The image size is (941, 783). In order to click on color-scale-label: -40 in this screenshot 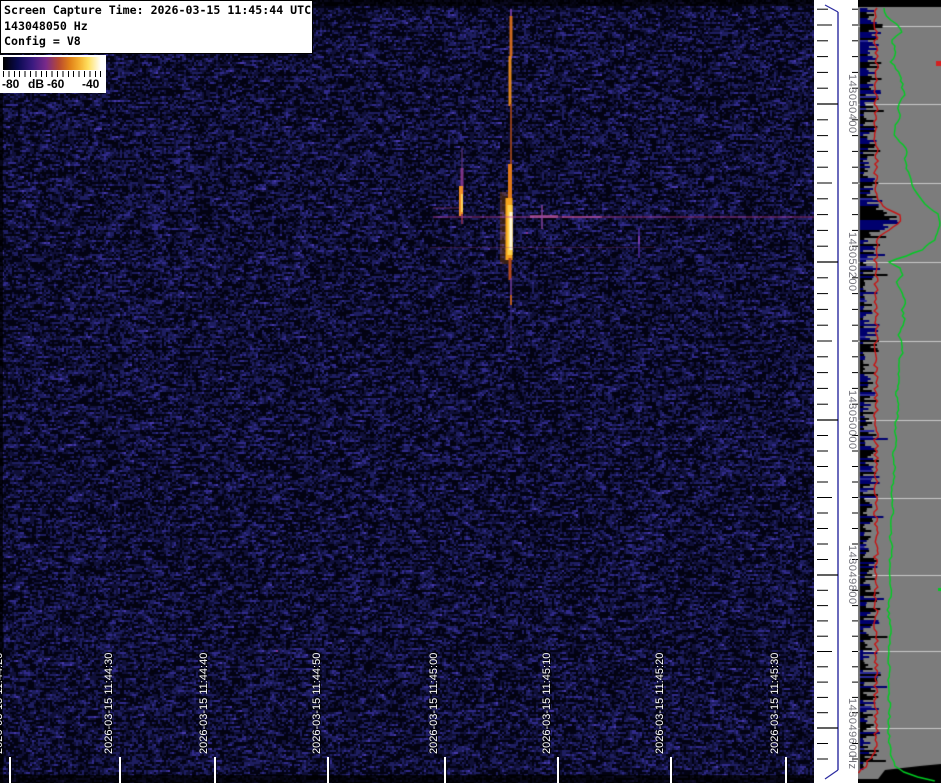, I will do `click(91, 84)`.